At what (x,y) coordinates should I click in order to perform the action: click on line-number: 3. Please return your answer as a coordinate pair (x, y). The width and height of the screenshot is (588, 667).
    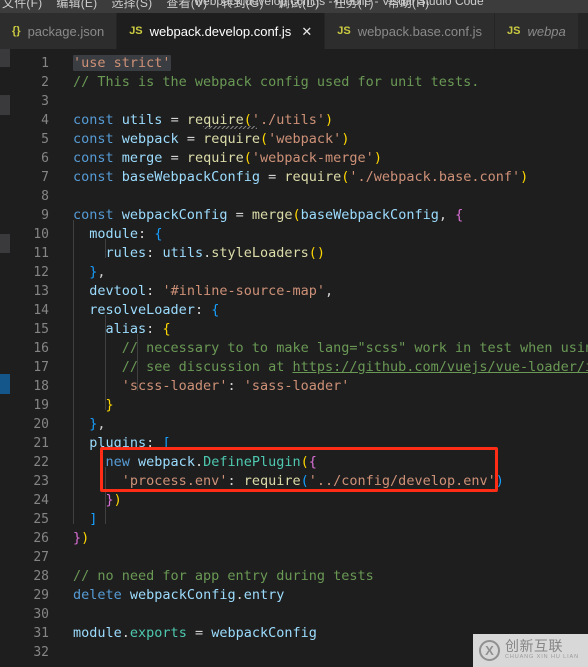
    Looking at the image, I should click on (45, 101).